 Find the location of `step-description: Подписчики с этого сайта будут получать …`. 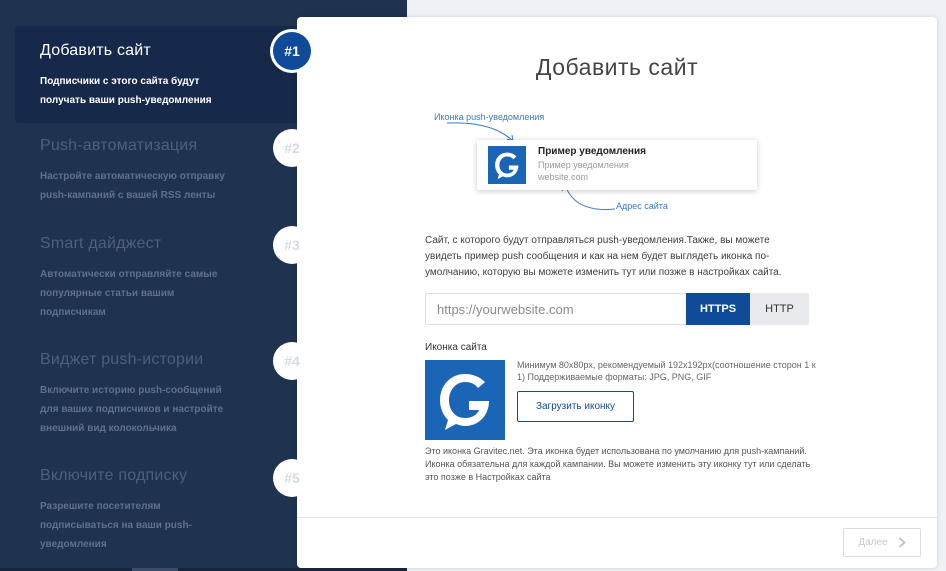

step-description: Подписчики с этого сайта будут получать … is located at coordinates (126, 91).